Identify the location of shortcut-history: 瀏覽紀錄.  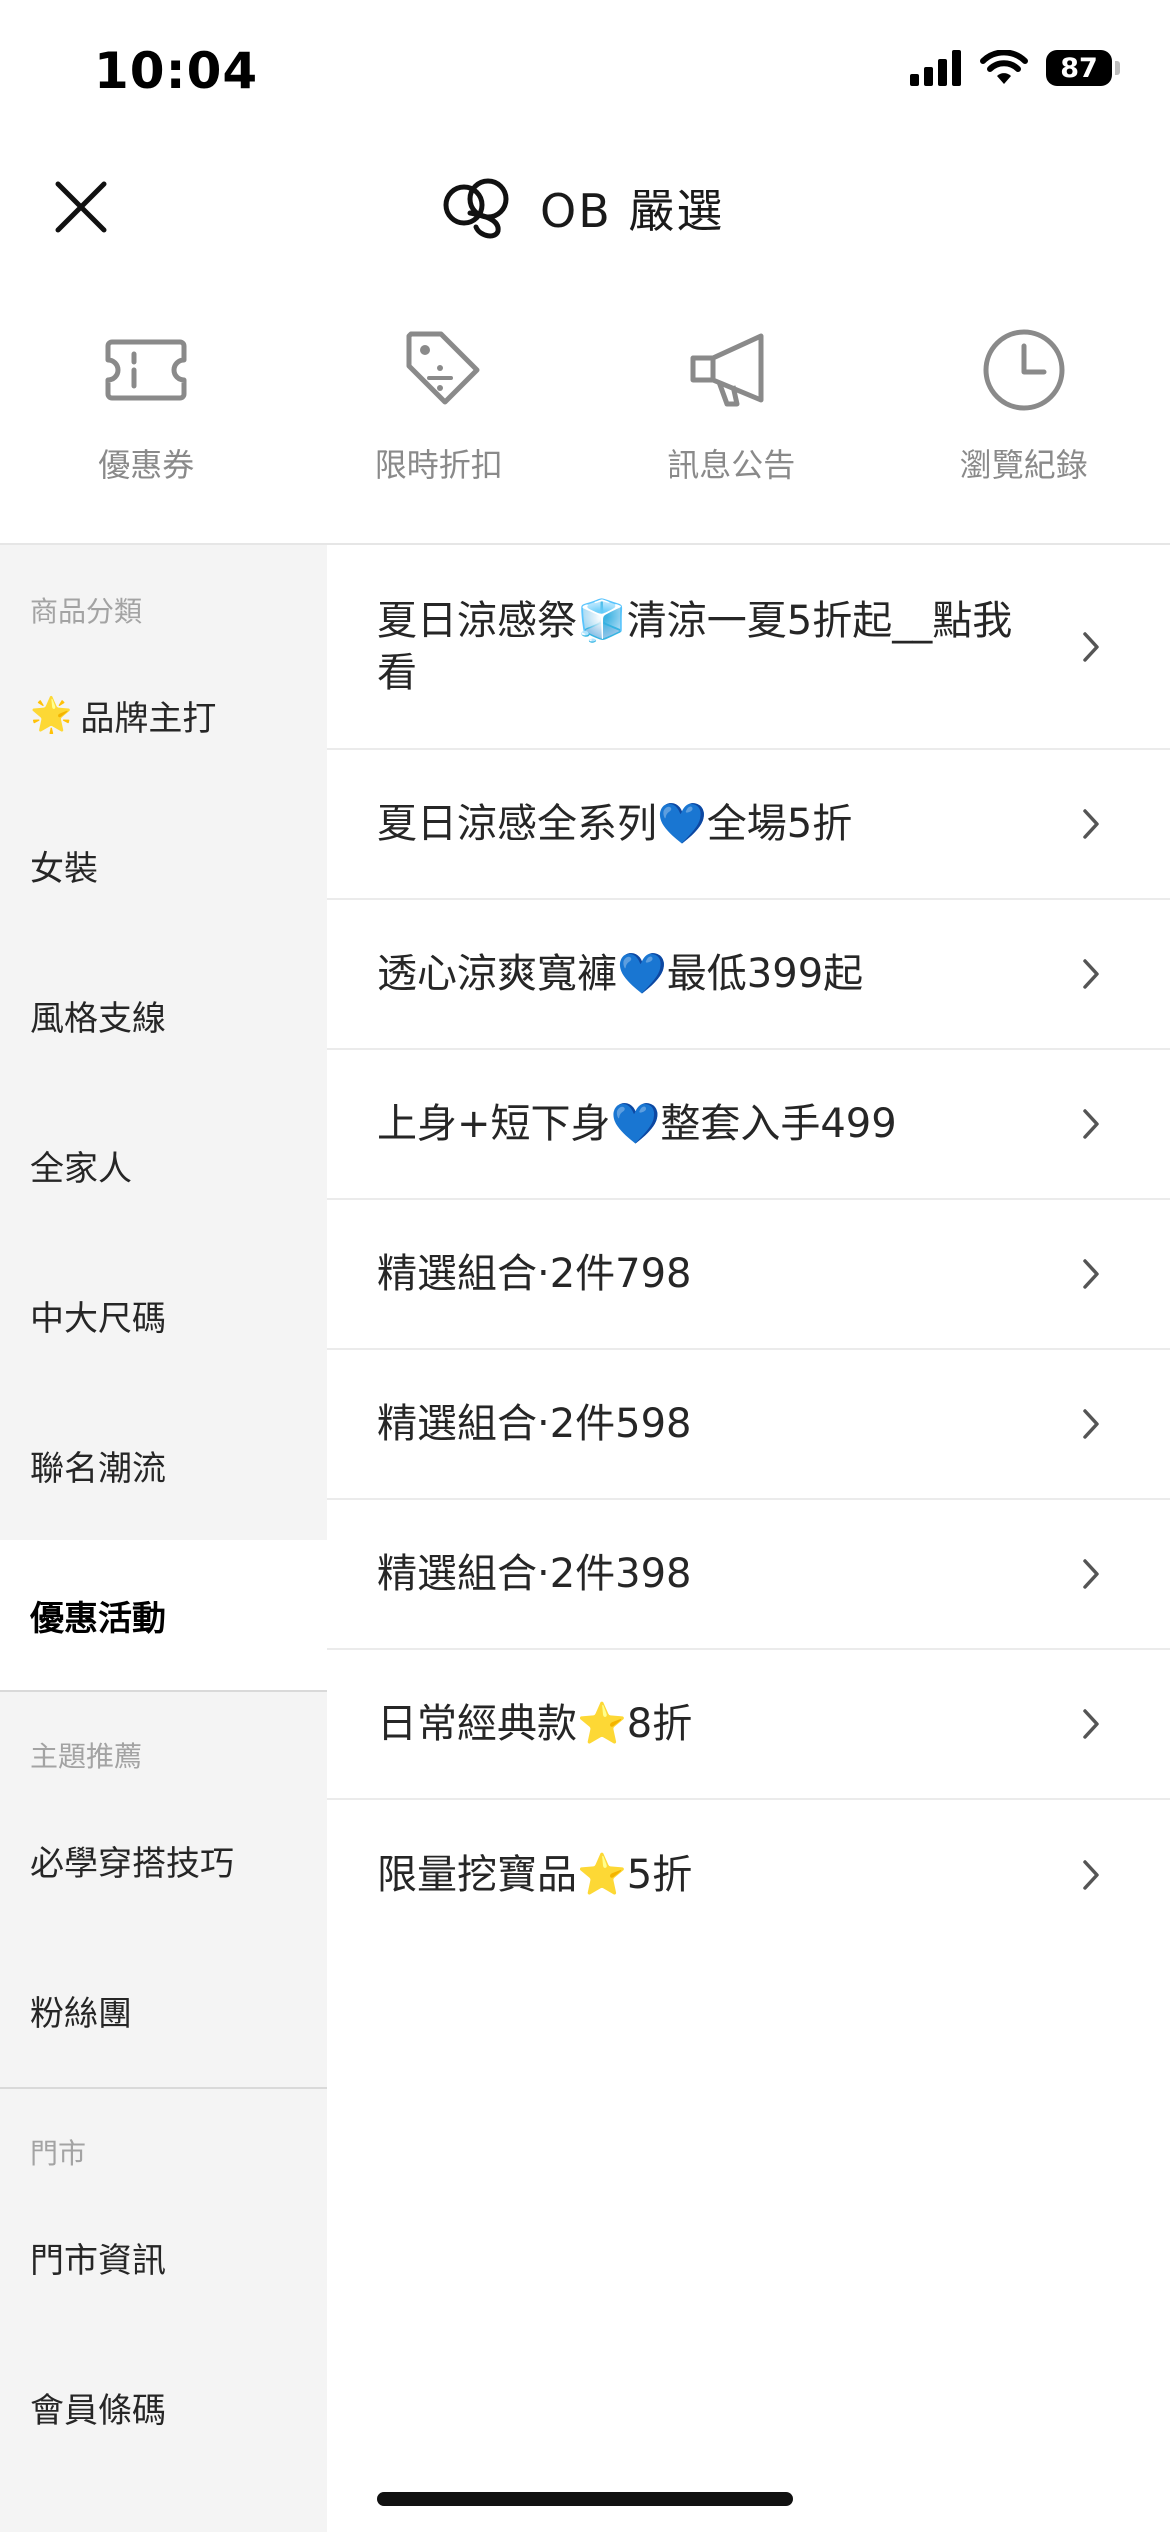
(1024, 400).